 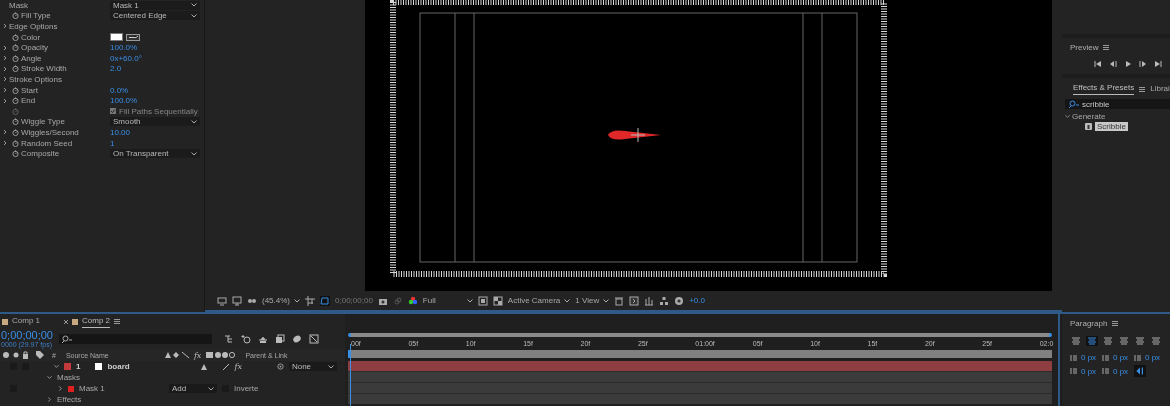 What do you see at coordinates (19, 5) in the screenshot?
I see `property-label: Mask` at bounding box center [19, 5].